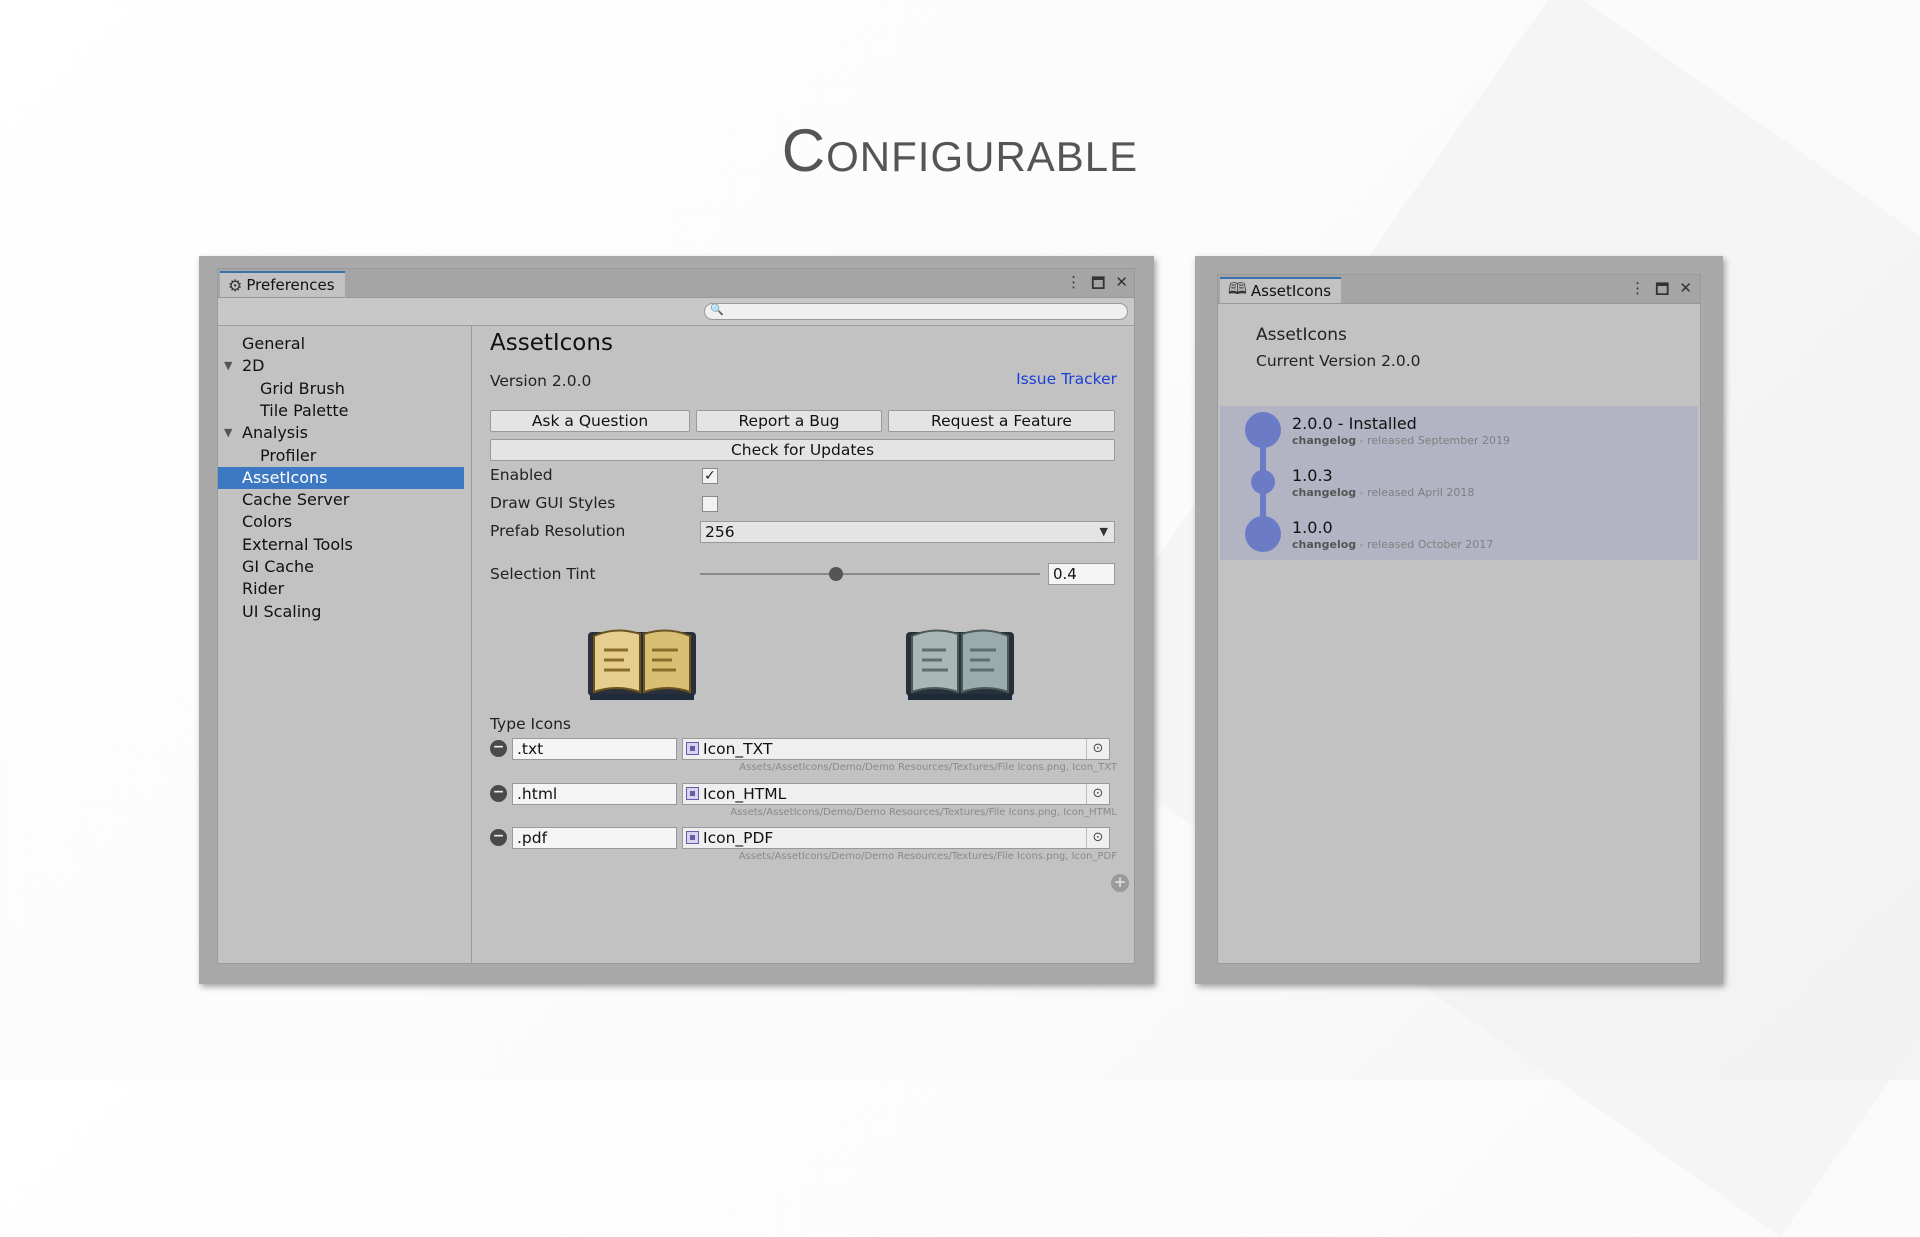 The image size is (1920, 1237). Describe the element at coordinates (341, 477) in the screenshot. I see `sidebar-item: AssetIcons` at that location.